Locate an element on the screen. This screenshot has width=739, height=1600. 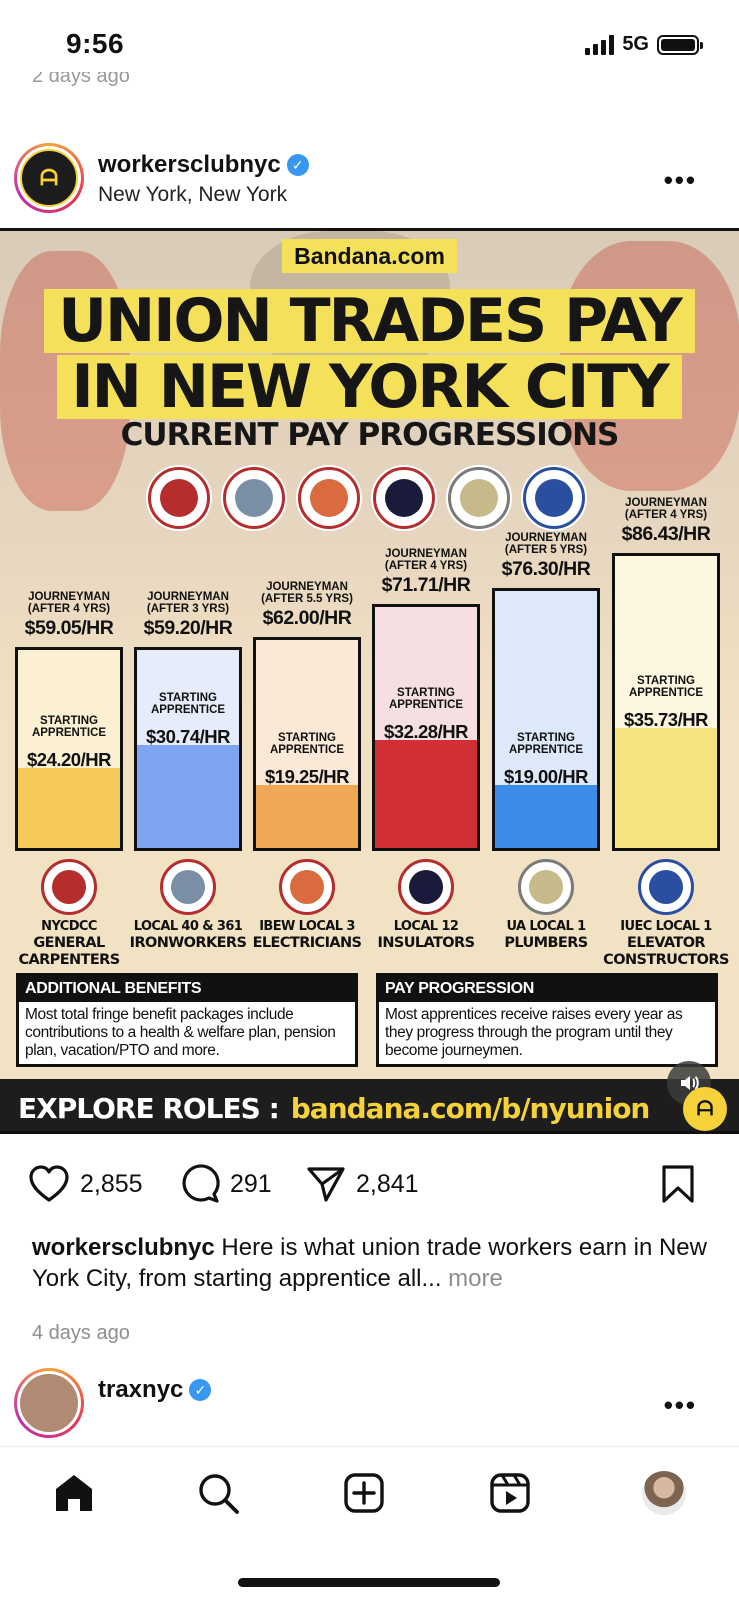
bookmark-icon is located at coordinates (678, 1184).